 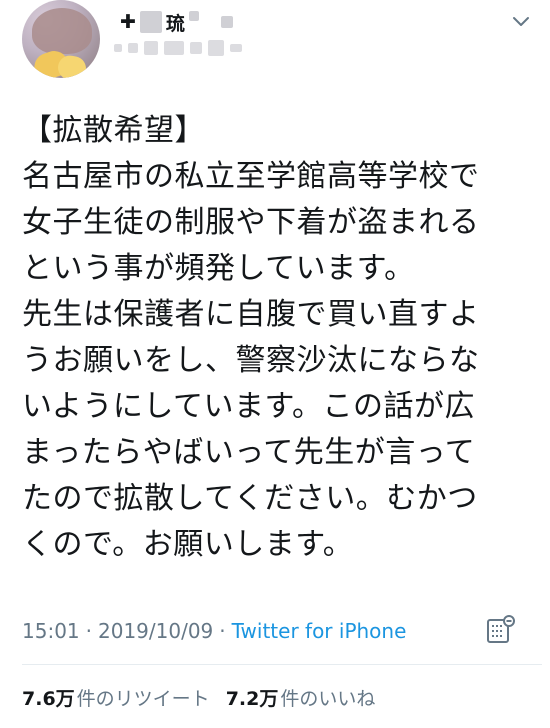 I want to click on retweets-label: 件のリツイート, so click(x=143, y=698).